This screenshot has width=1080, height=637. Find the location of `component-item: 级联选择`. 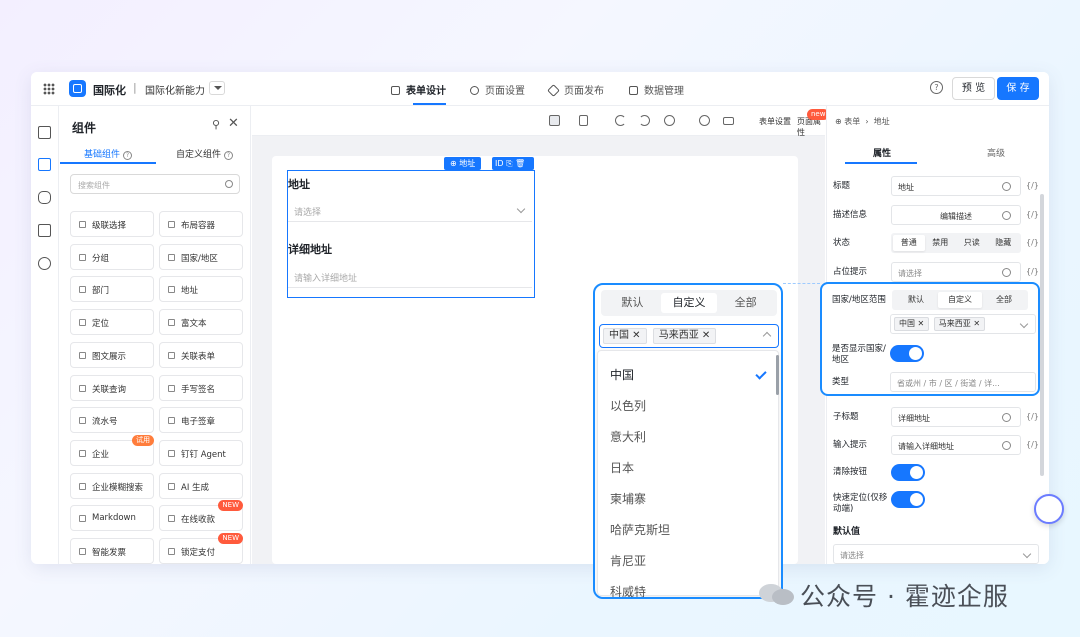

component-item: 级联选择 is located at coordinates (112, 224).